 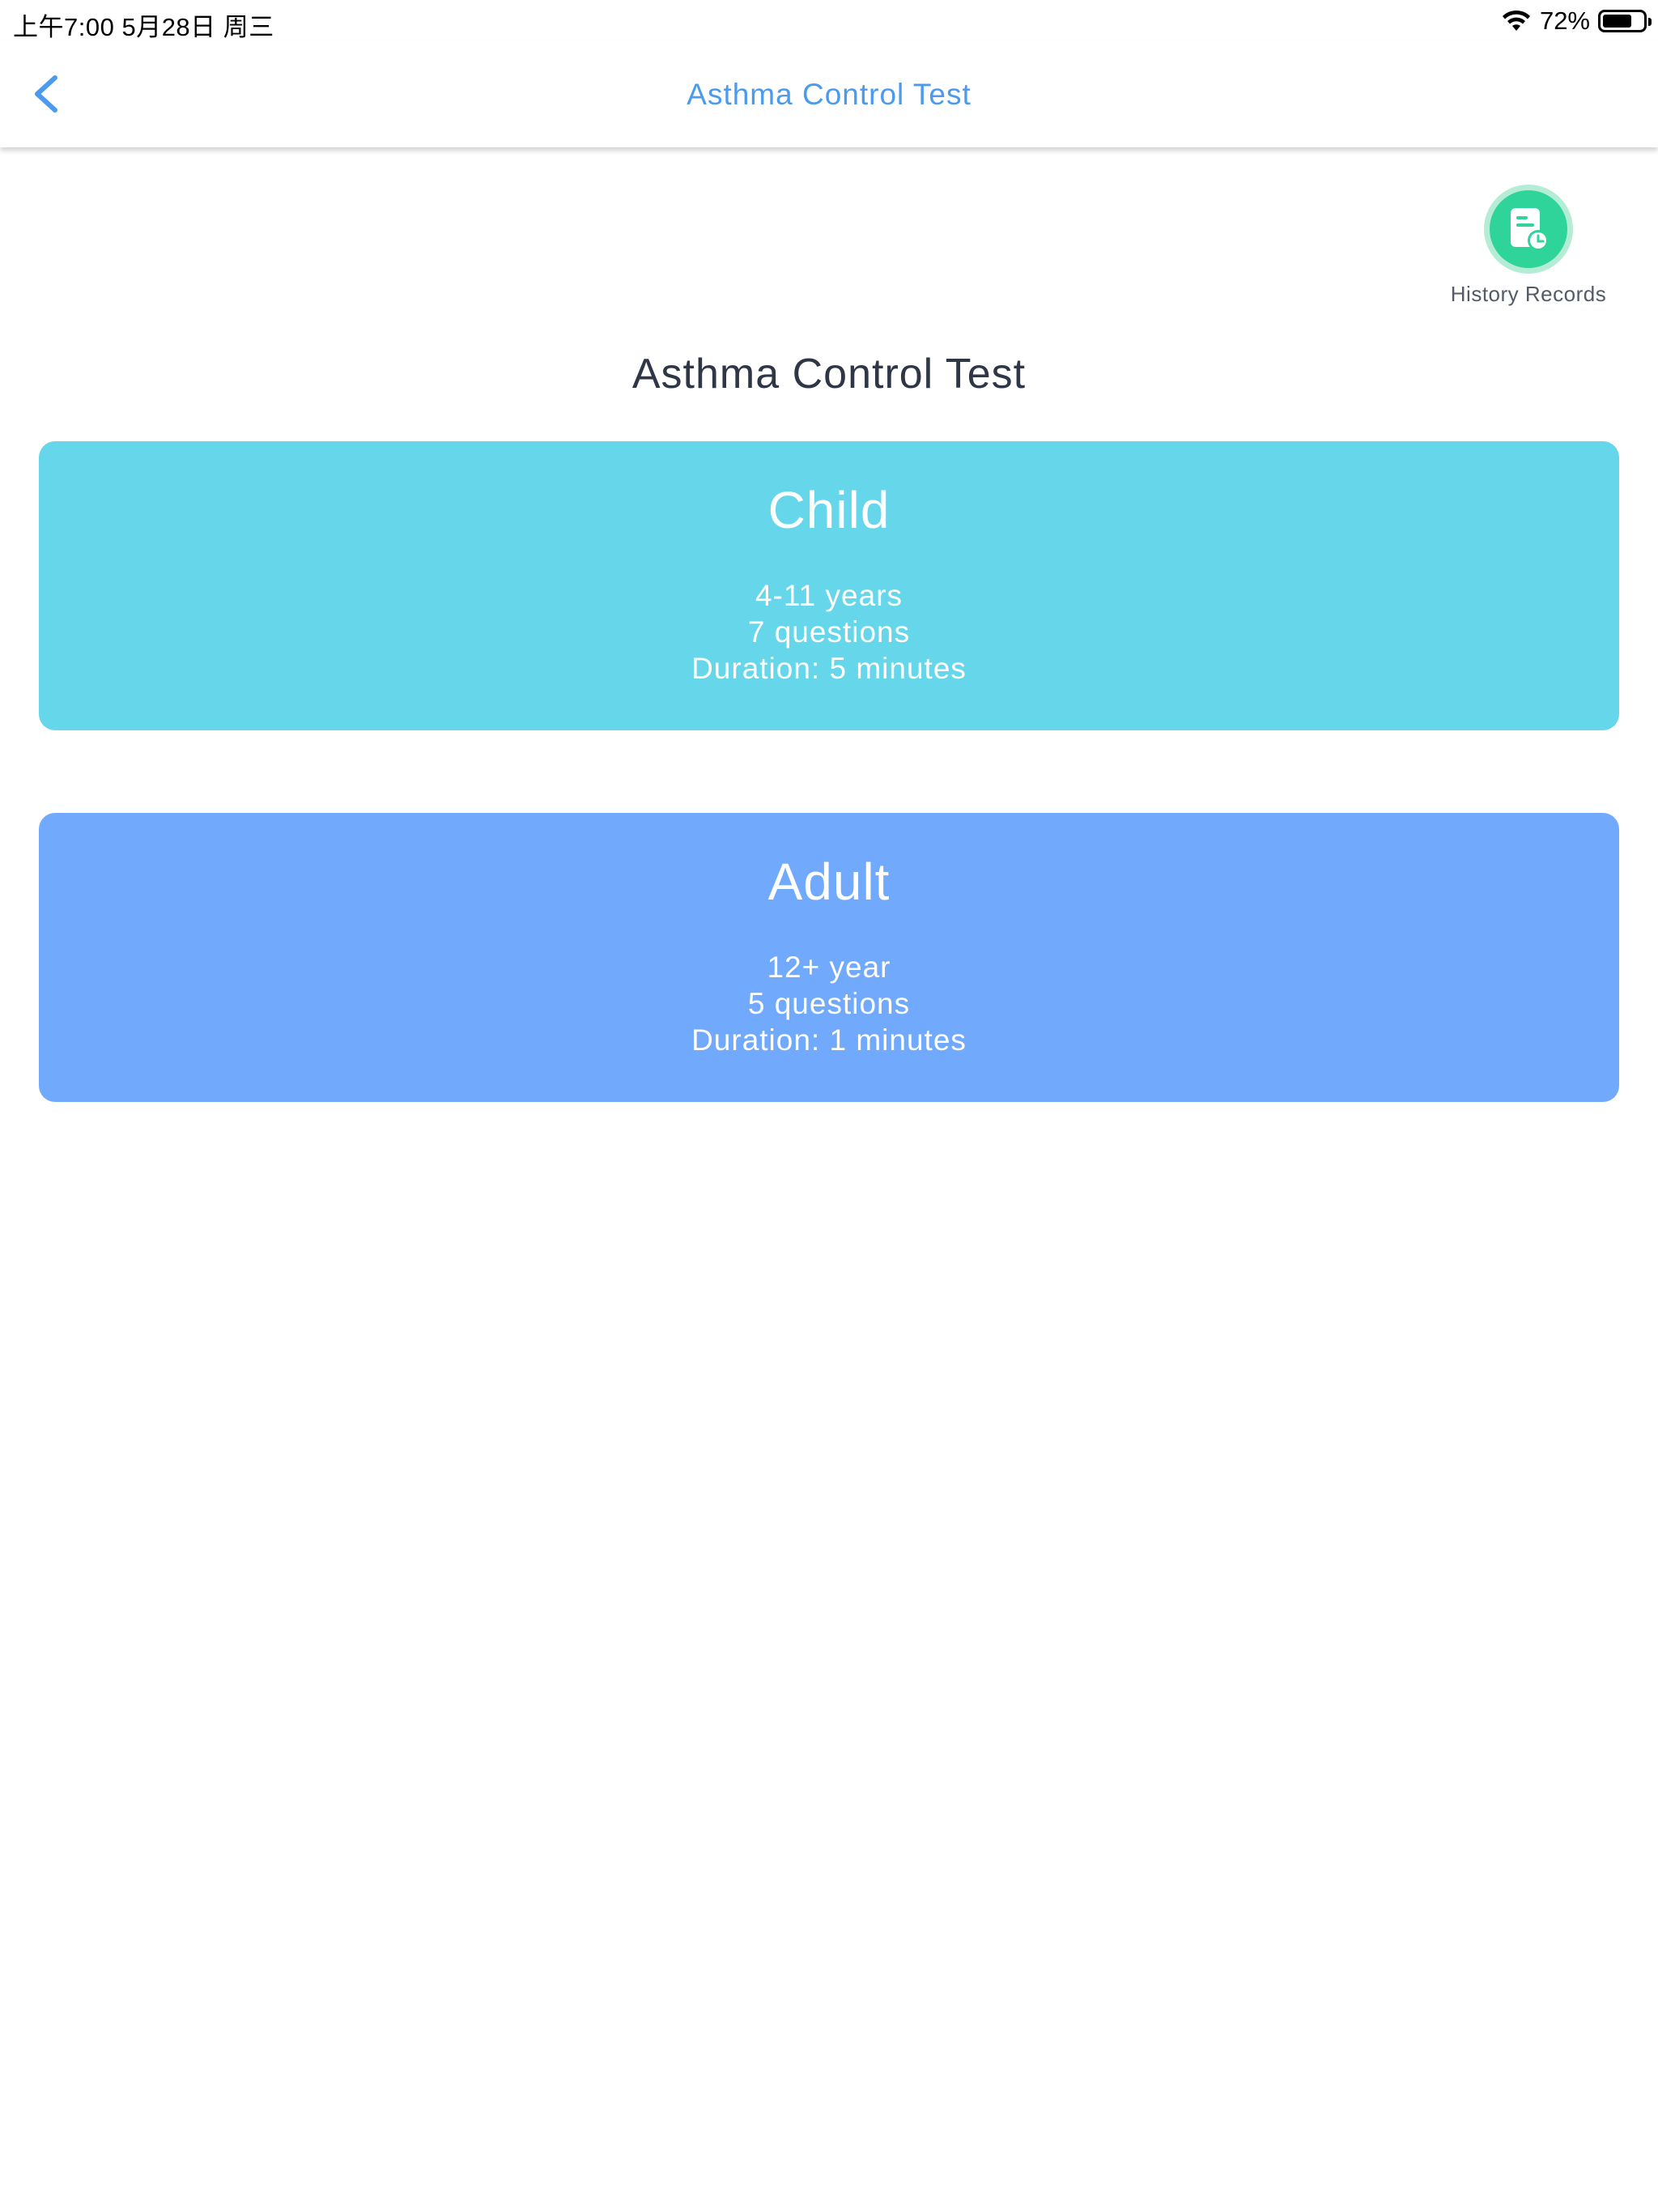 What do you see at coordinates (1516, 21) in the screenshot?
I see `wifi-icon` at bounding box center [1516, 21].